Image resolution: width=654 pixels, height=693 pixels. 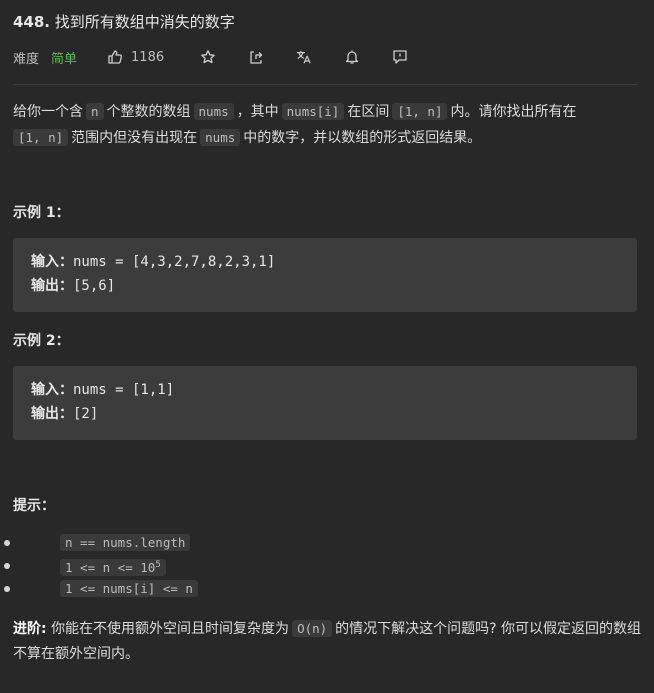 I want to click on like-count: 1186, so click(x=148, y=57).